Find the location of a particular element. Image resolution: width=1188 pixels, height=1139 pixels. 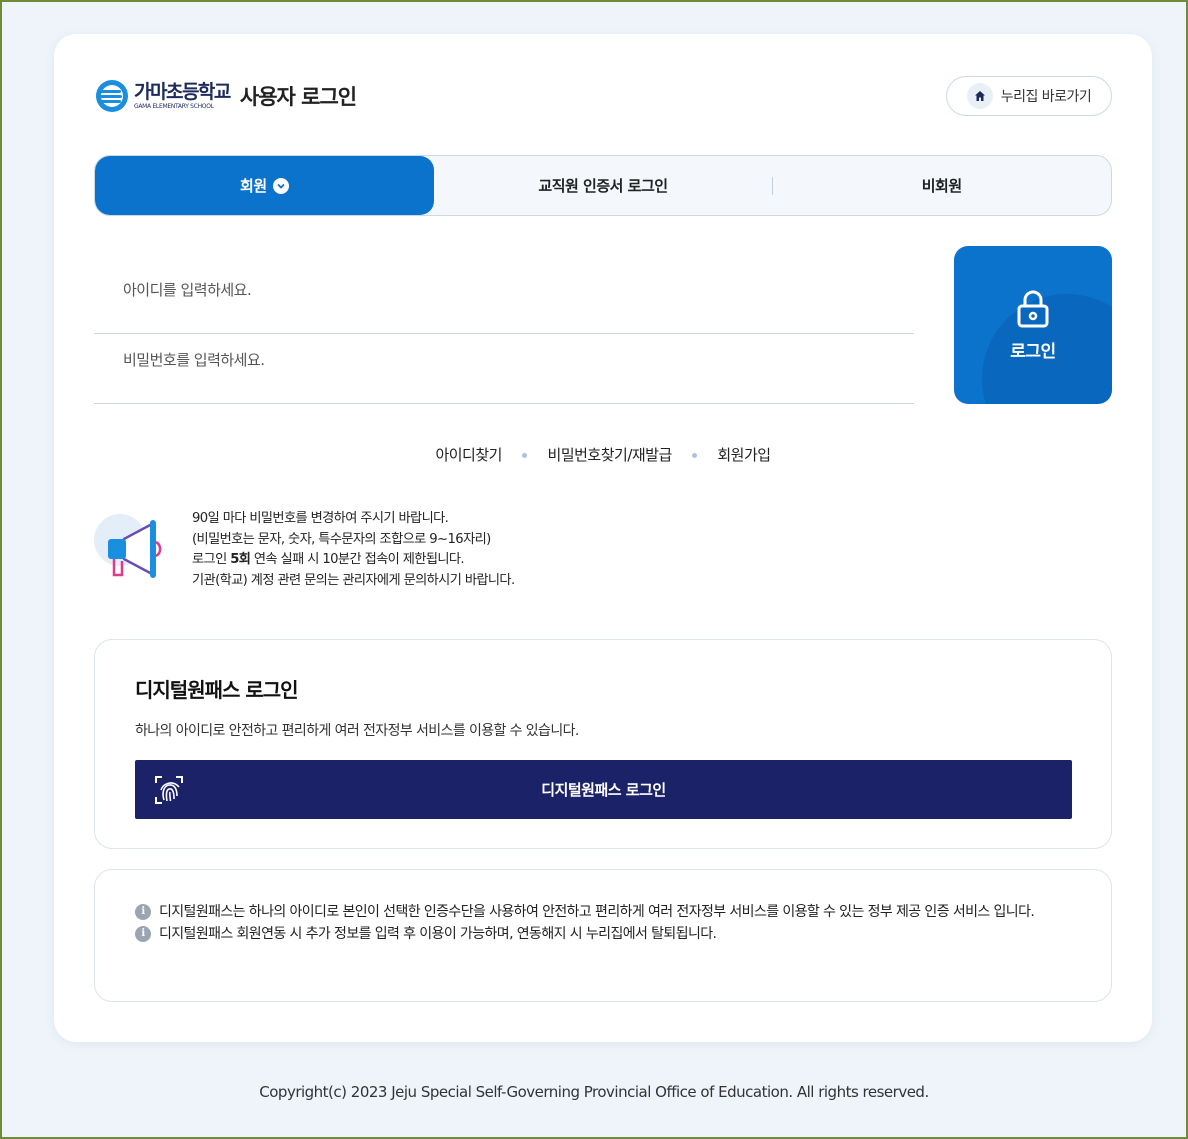

tab-member-label: 회원 is located at coordinates (253, 186).